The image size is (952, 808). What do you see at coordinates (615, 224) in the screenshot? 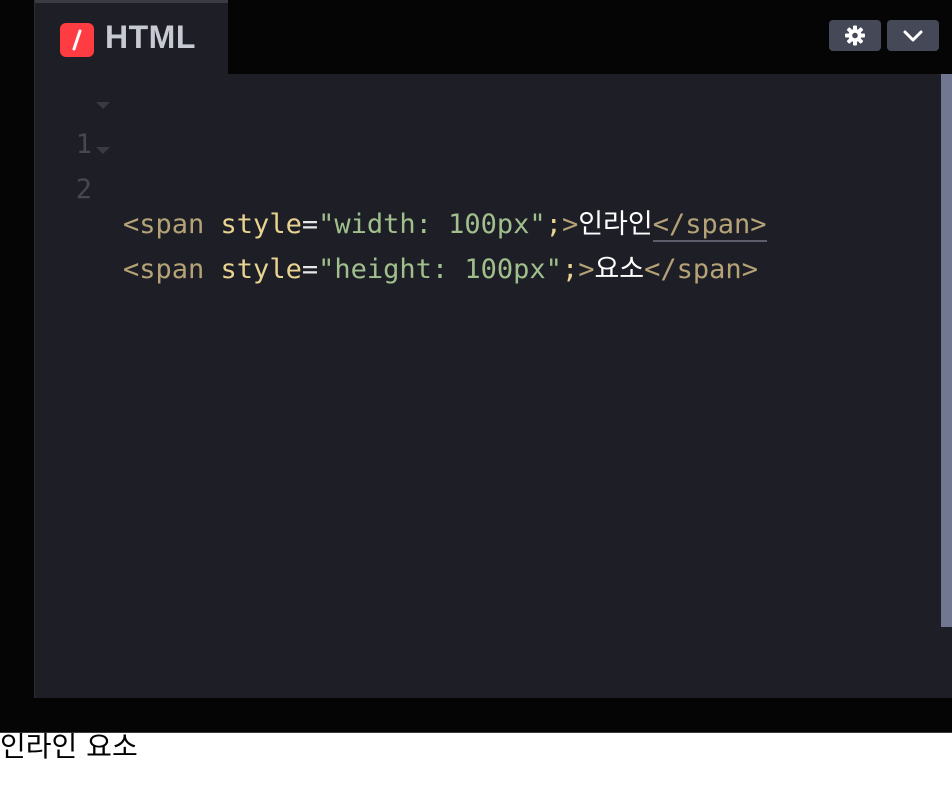
I see `element-text: 인라인` at bounding box center [615, 224].